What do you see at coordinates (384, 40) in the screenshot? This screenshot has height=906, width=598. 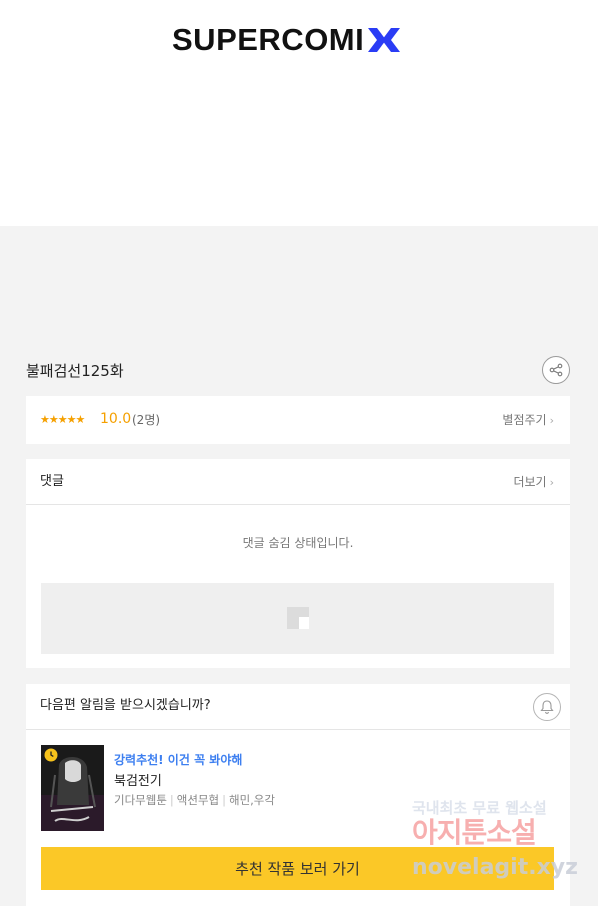 I see `logo-x-mark` at bounding box center [384, 40].